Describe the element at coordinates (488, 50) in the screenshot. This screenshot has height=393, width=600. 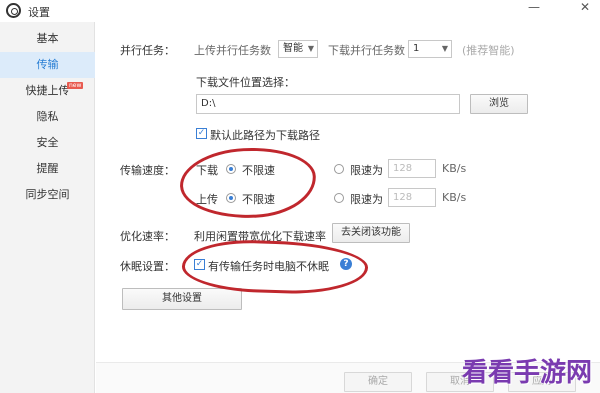
I see `recommend-hint: (推荐智能)` at that location.